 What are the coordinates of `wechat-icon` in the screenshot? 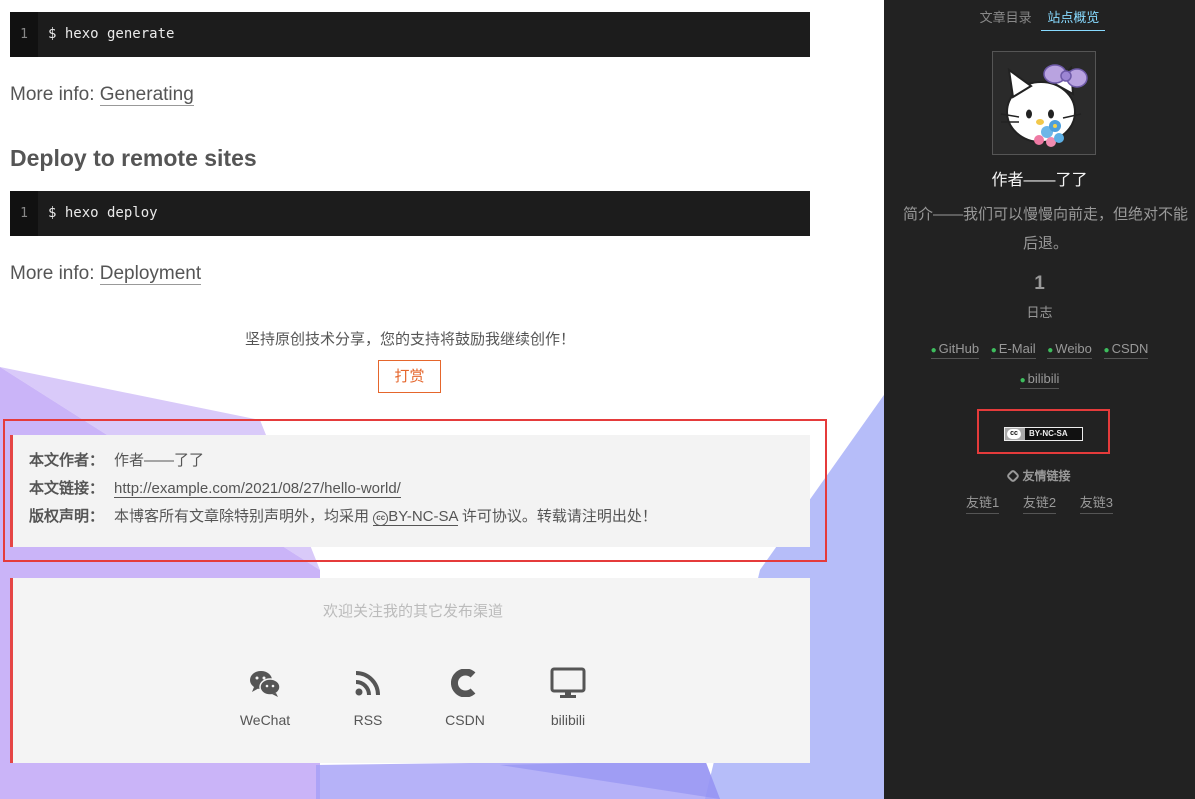 It's located at (265, 684).